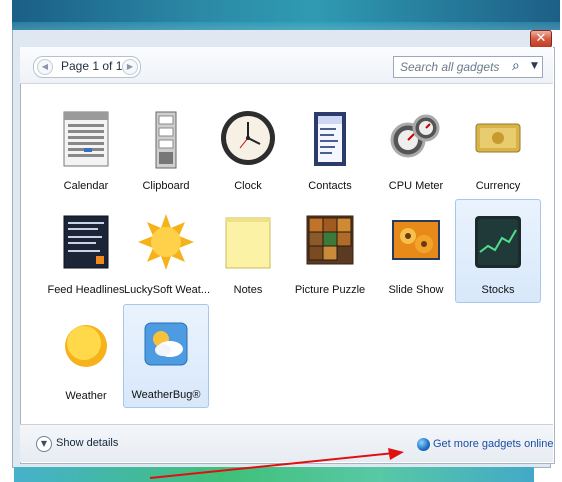 This screenshot has height=482, width=562. I want to click on annotation-arrow, so click(276, 463).